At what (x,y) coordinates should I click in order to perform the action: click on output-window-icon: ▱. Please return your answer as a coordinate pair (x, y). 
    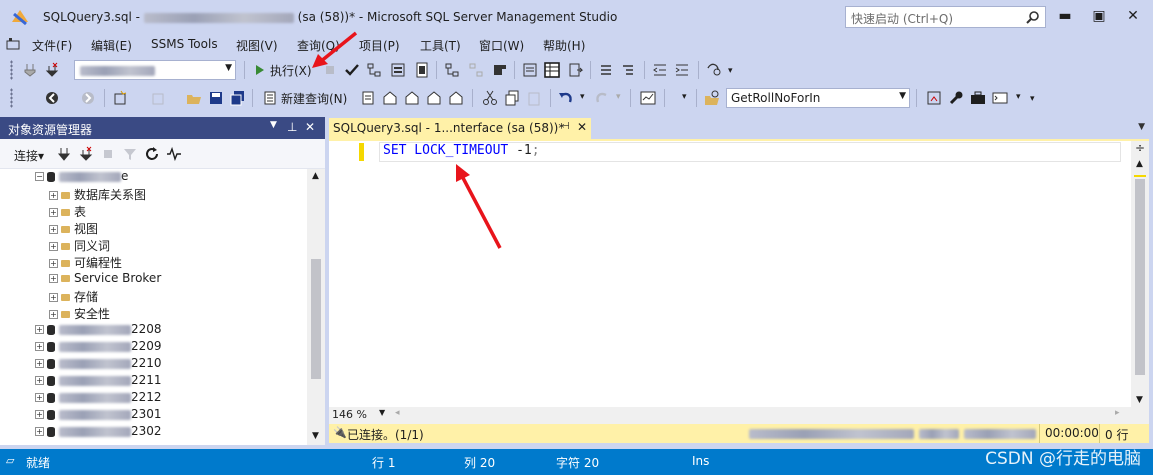
    Looking at the image, I should click on (10, 460).